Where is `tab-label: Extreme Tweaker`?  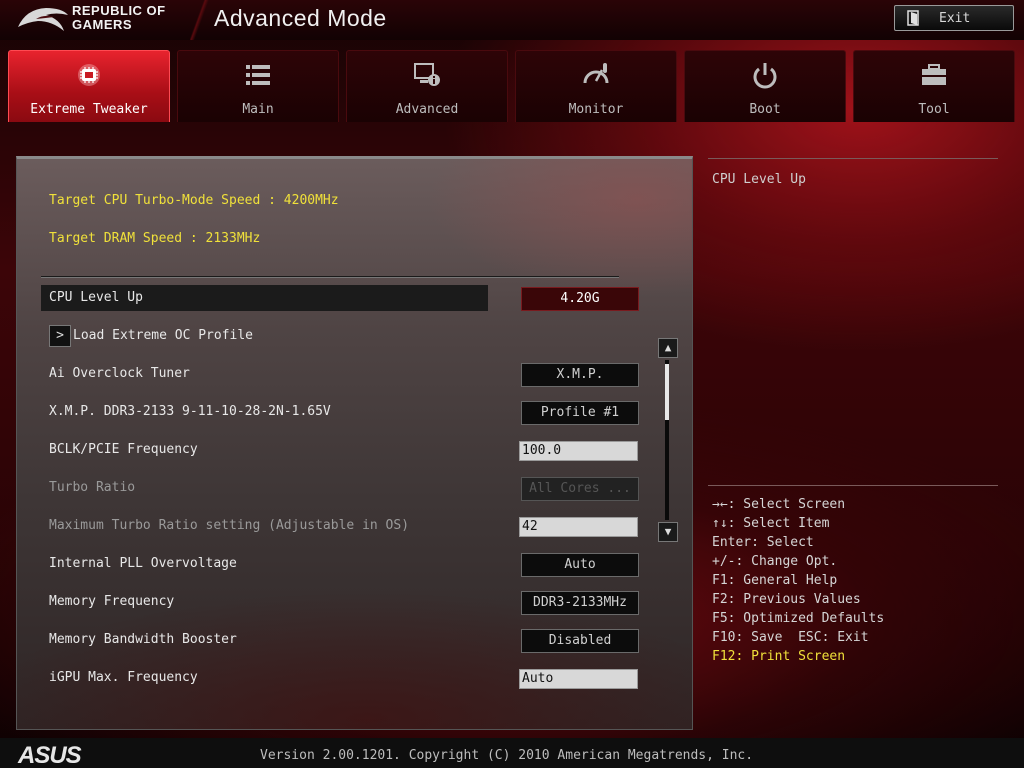
tab-label: Extreme Tweaker is located at coordinates (89, 109).